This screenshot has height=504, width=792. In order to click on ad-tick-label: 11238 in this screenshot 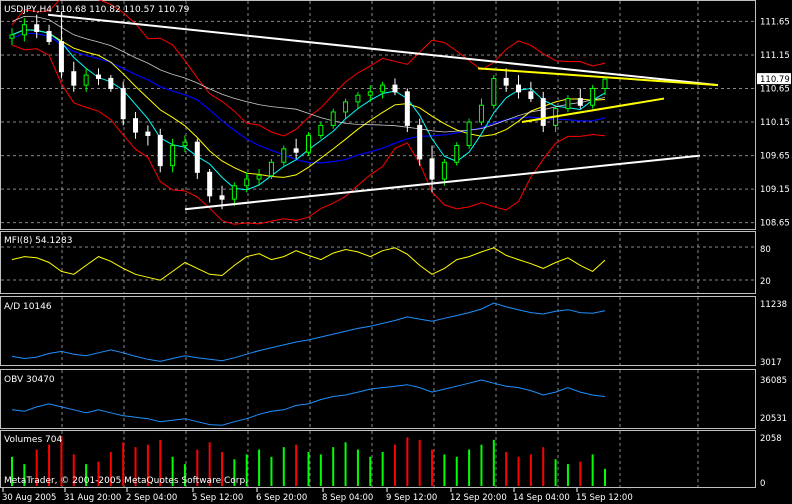, I will do `click(773, 305)`.